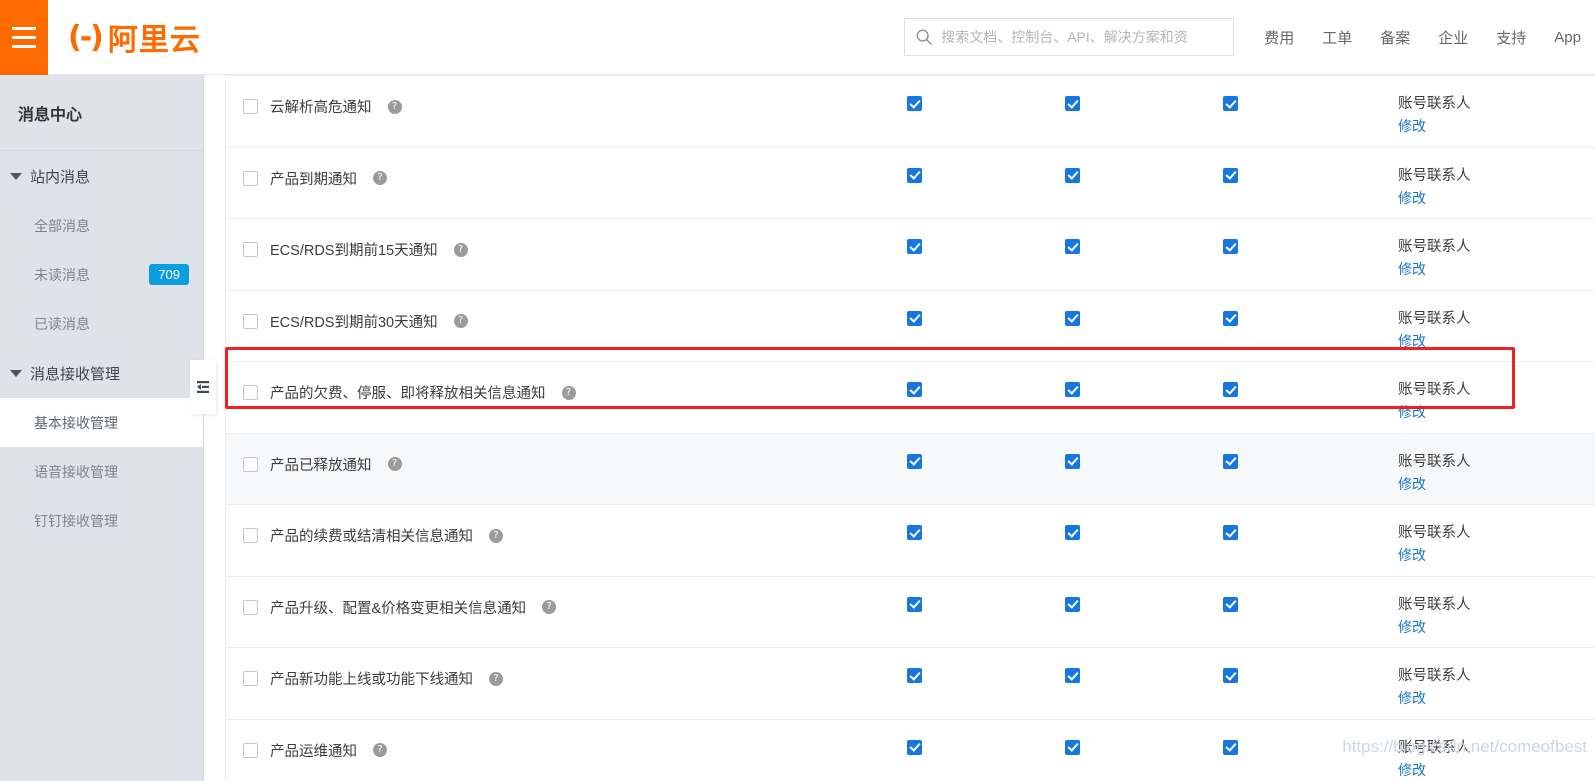 The width and height of the screenshot is (1595, 781). Describe the element at coordinates (1477, 186) in the screenshot. I see `contact-cell: 账号联系人 修改` at that location.